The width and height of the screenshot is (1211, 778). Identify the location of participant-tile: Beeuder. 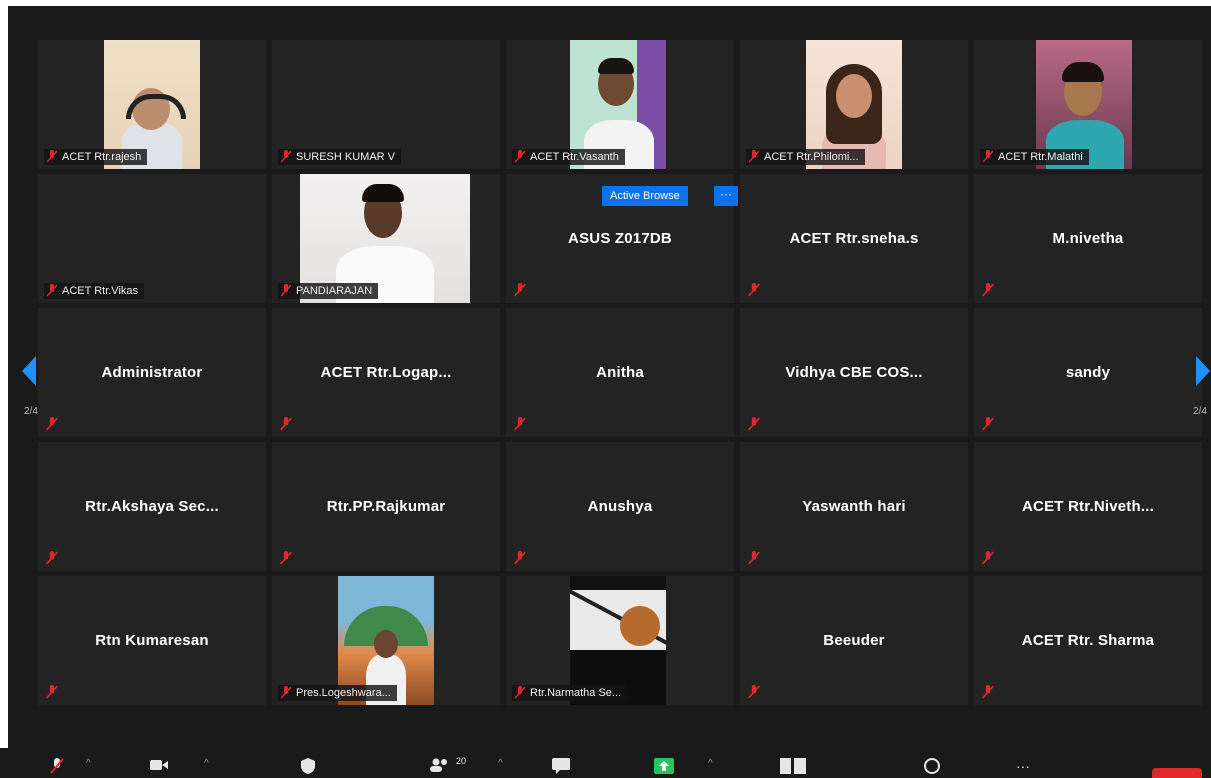
(854, 640).